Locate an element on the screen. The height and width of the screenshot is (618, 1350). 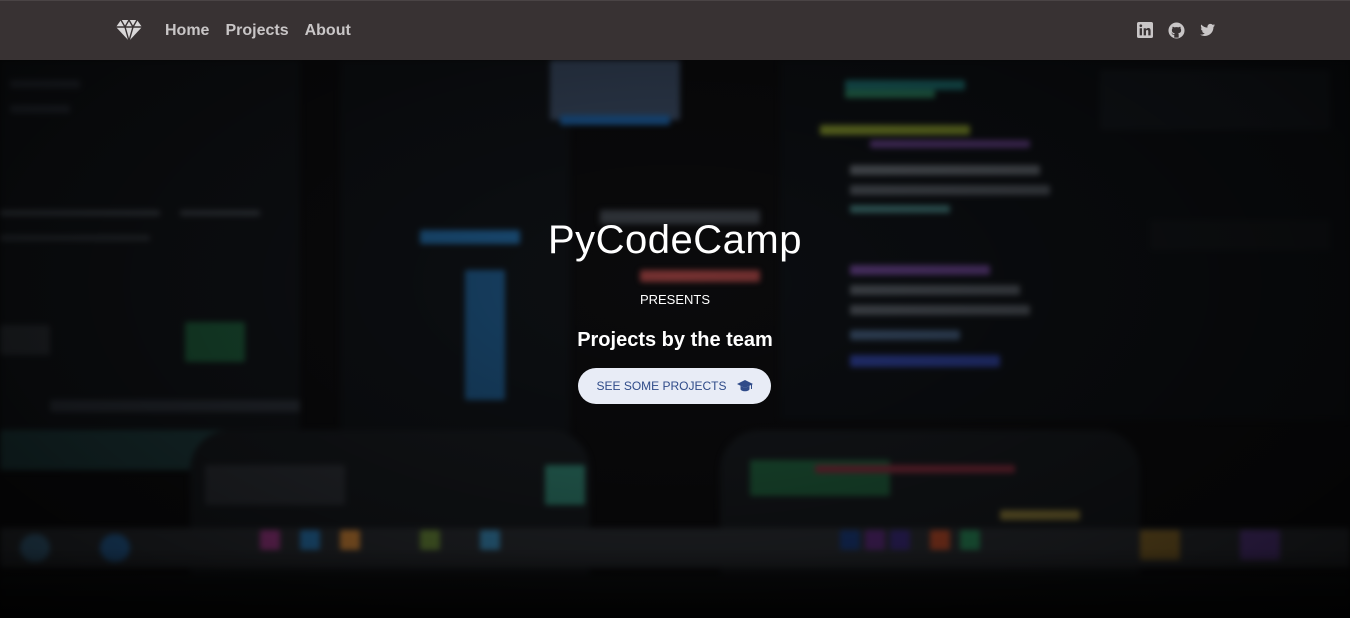
graduation-cap-icon is located at coordinates (744, 386).